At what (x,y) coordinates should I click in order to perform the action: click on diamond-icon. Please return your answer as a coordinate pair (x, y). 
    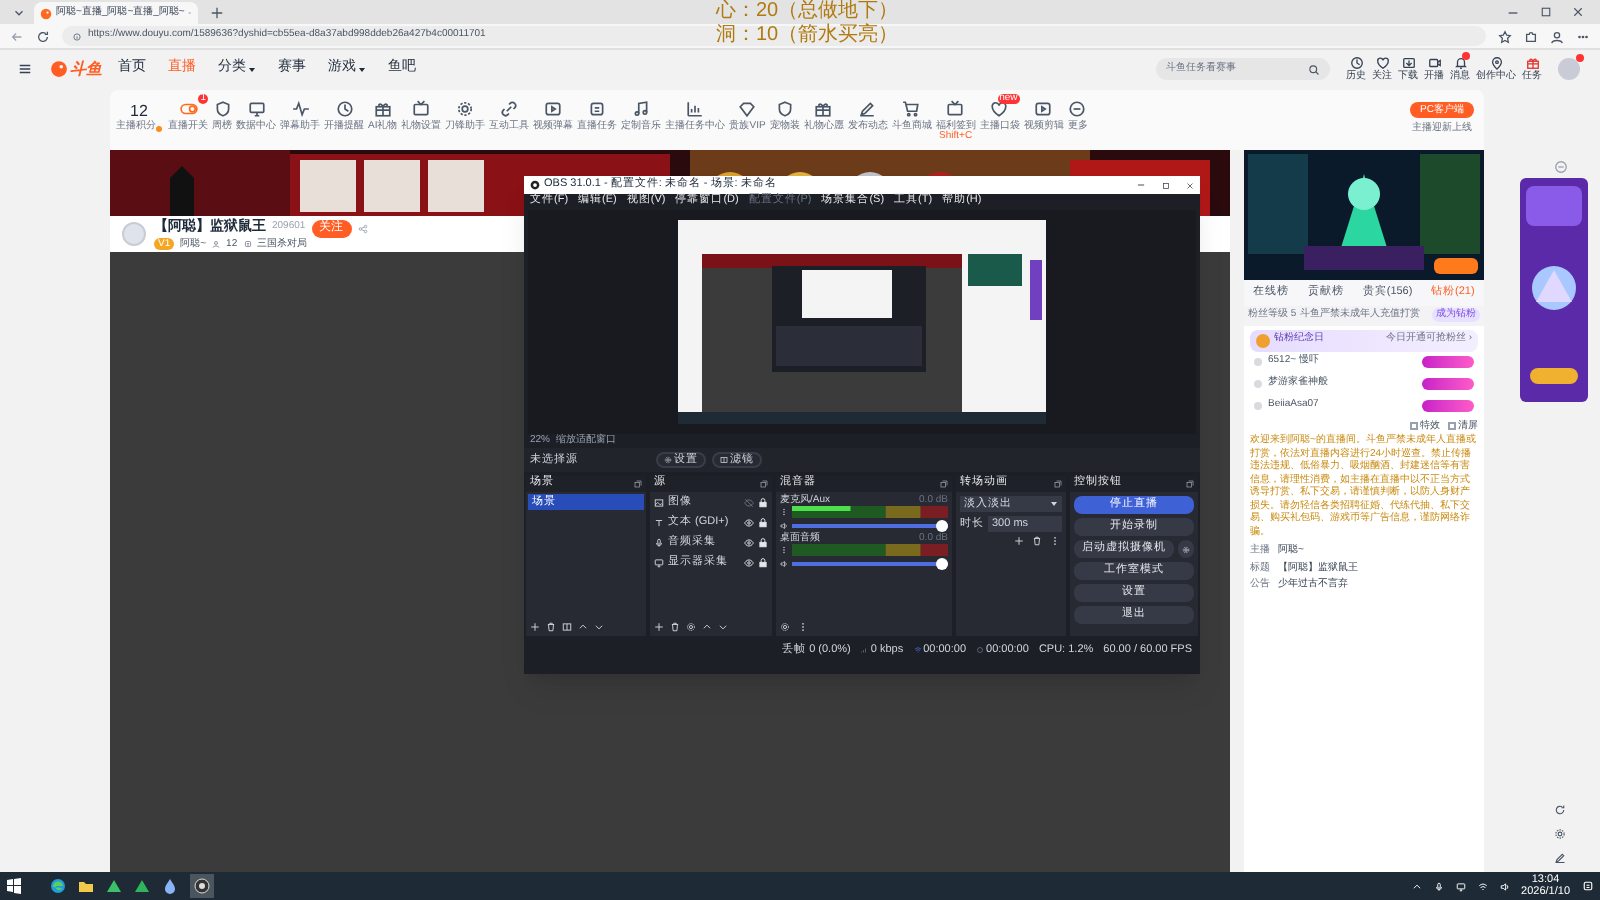
    Looking at the image, I should click on (747, 108).